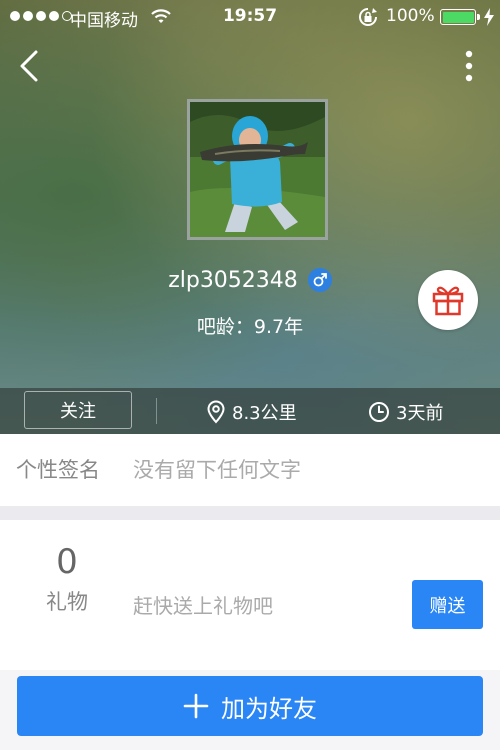  I want to click on gift-icon, so click(448, 301).